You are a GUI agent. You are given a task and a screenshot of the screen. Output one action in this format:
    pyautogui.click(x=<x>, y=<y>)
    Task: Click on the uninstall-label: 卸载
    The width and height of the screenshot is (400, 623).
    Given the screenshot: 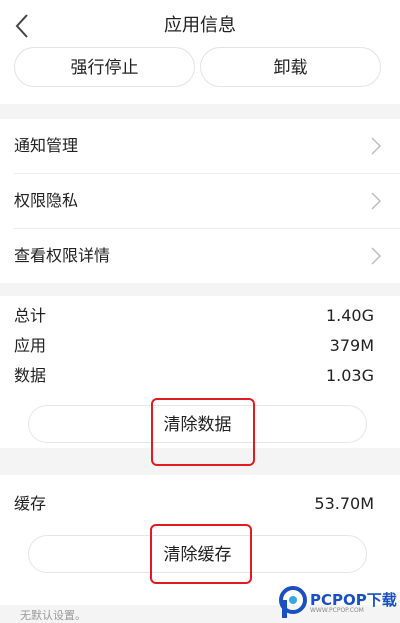 What is the action you would take?
    pyautogui.click(x=290, y=68)
    